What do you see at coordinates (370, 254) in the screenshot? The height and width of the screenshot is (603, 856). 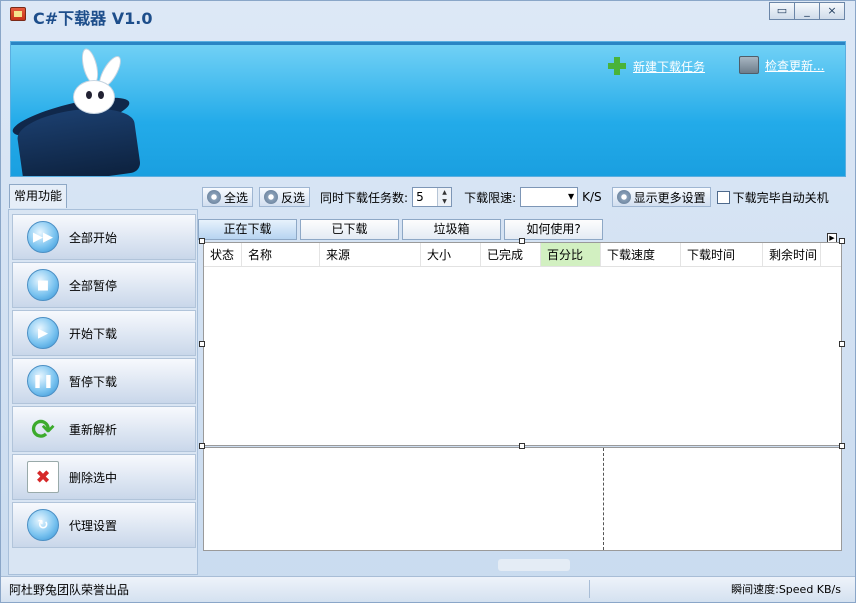 I see `col-source: 来源` at bounding box center [370, 254].